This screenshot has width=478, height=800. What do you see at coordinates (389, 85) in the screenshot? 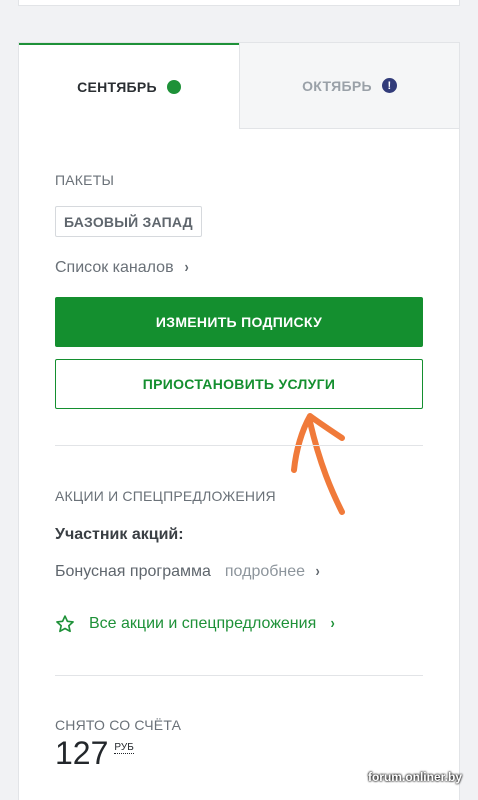
I see `alert-icon: !` at bounding box center [389, 85].